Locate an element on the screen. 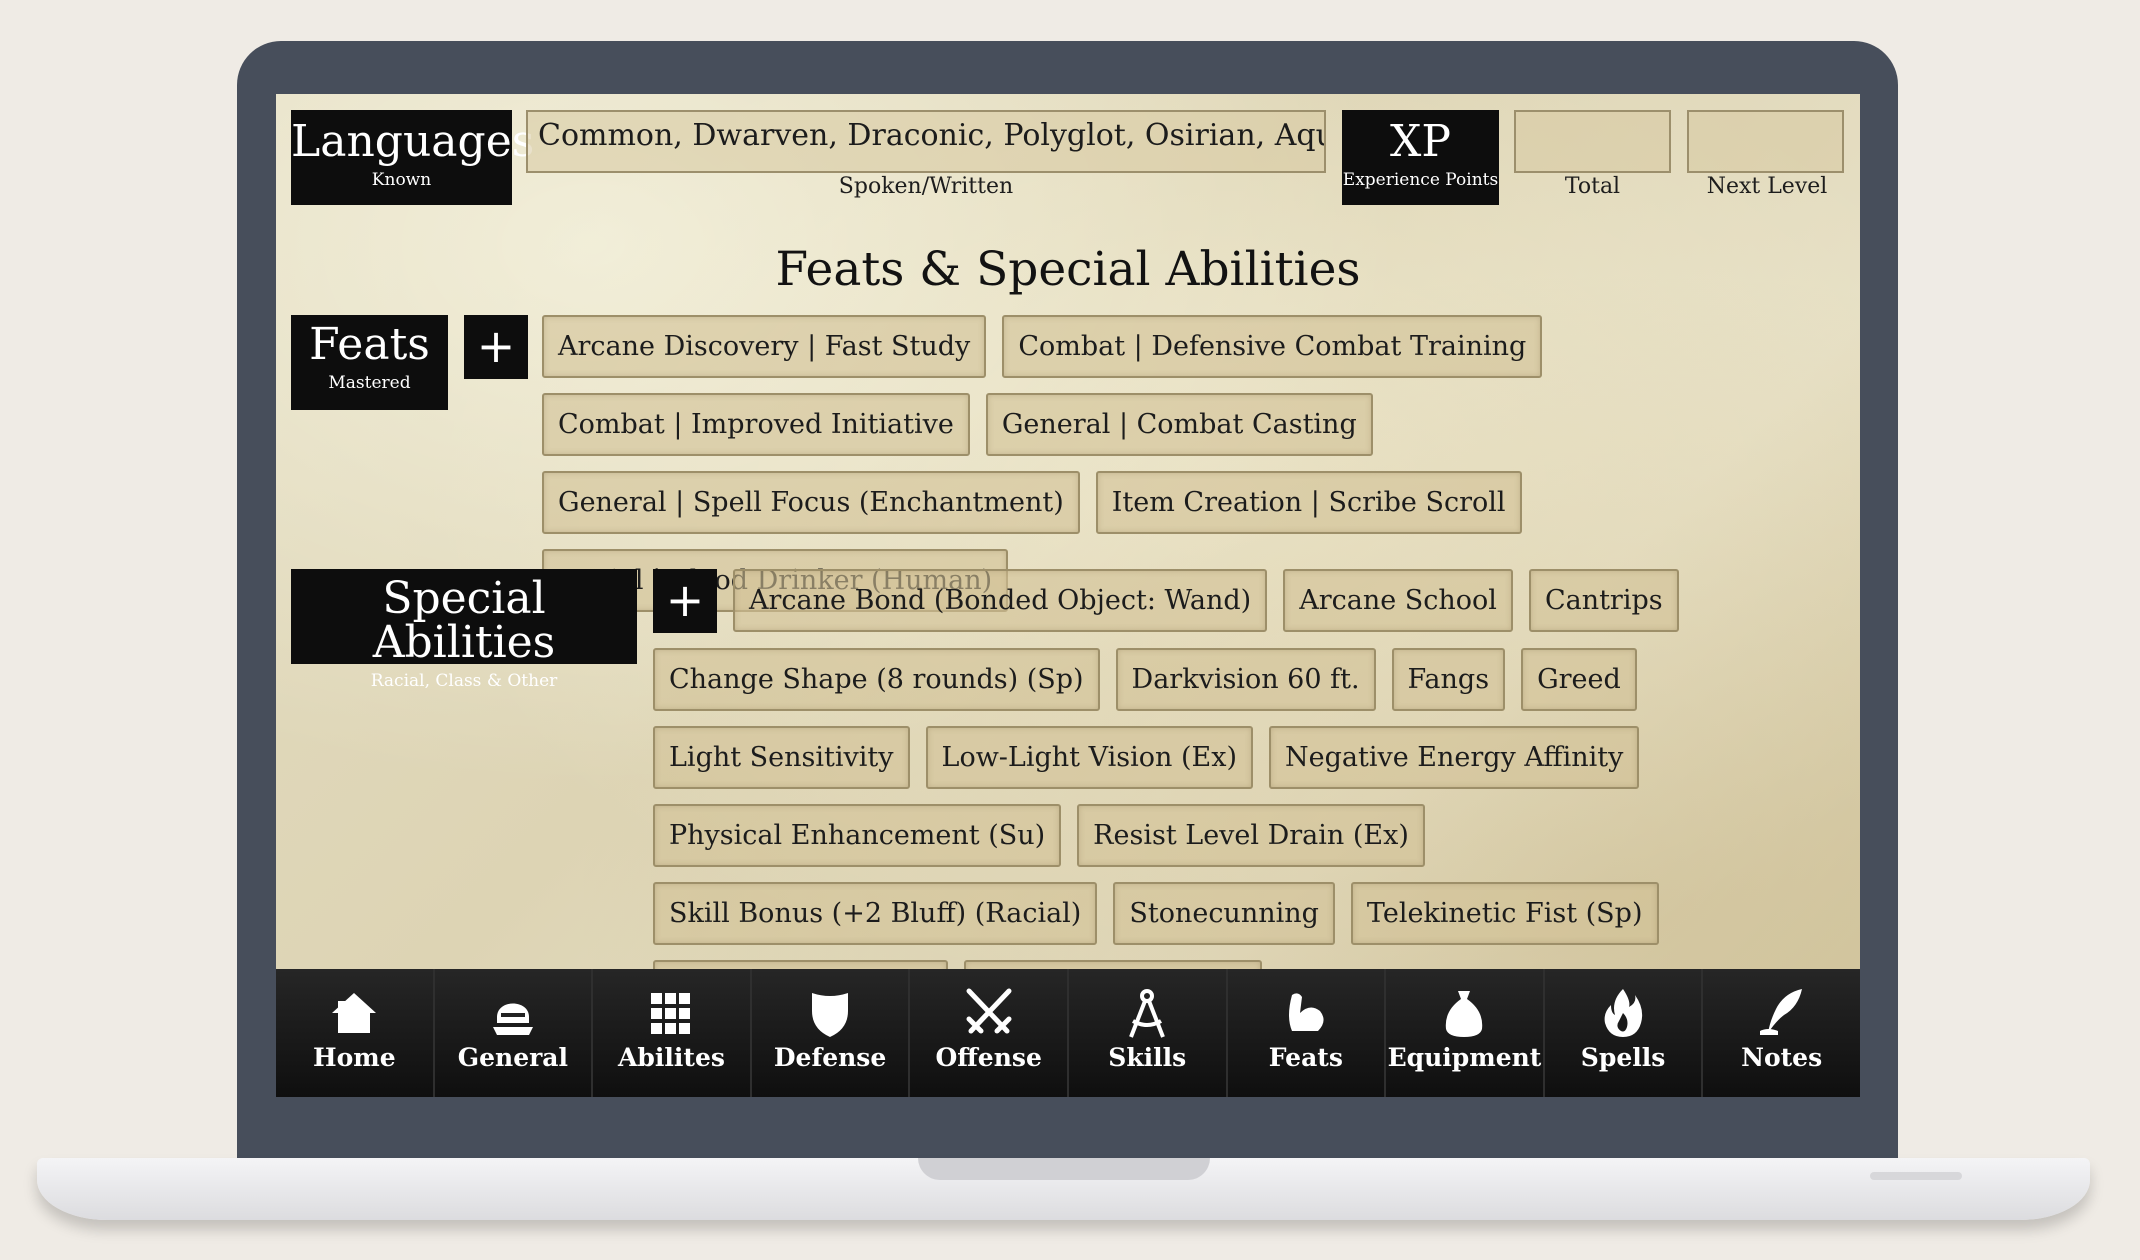 The height and width of the screenshot is (1260, 2140). special-abilities-title: Special Abilities is located at coordinates (464, 620).